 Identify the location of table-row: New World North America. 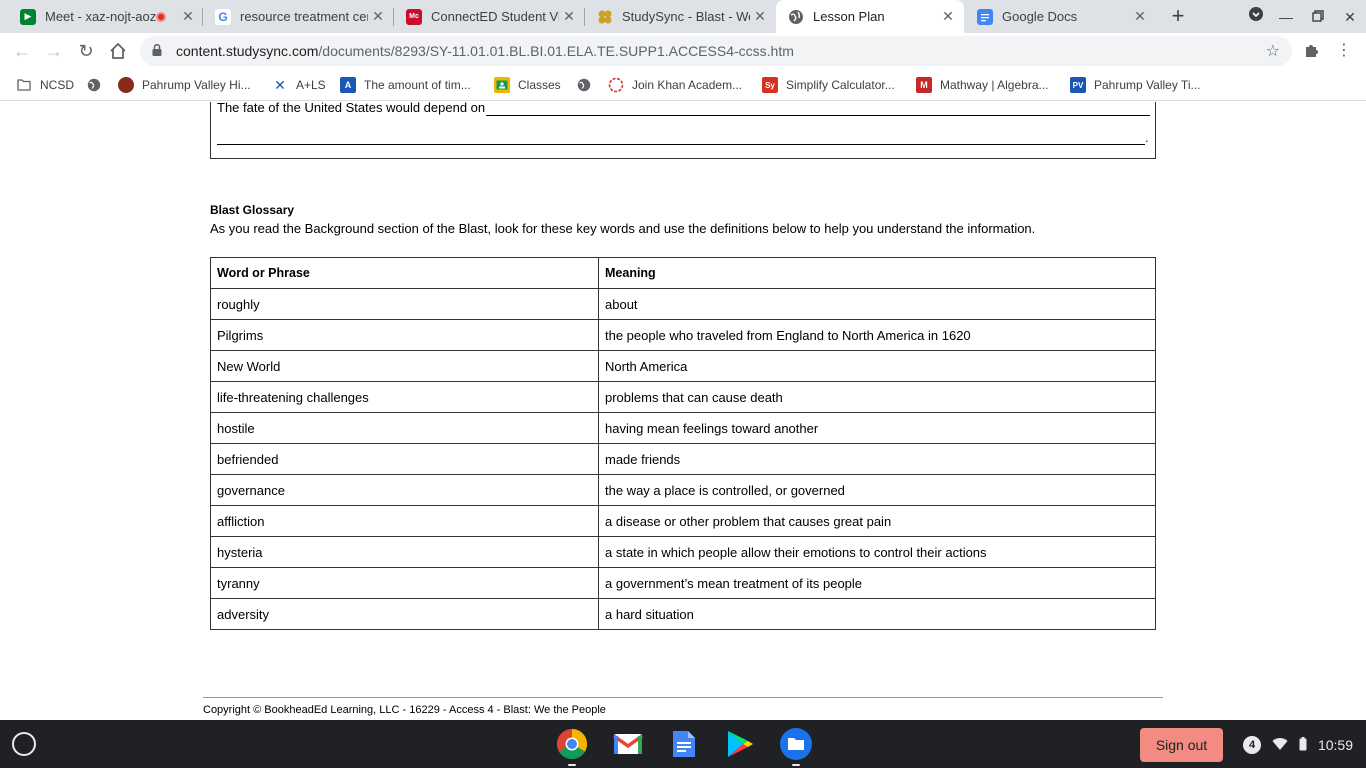
(683, 366).